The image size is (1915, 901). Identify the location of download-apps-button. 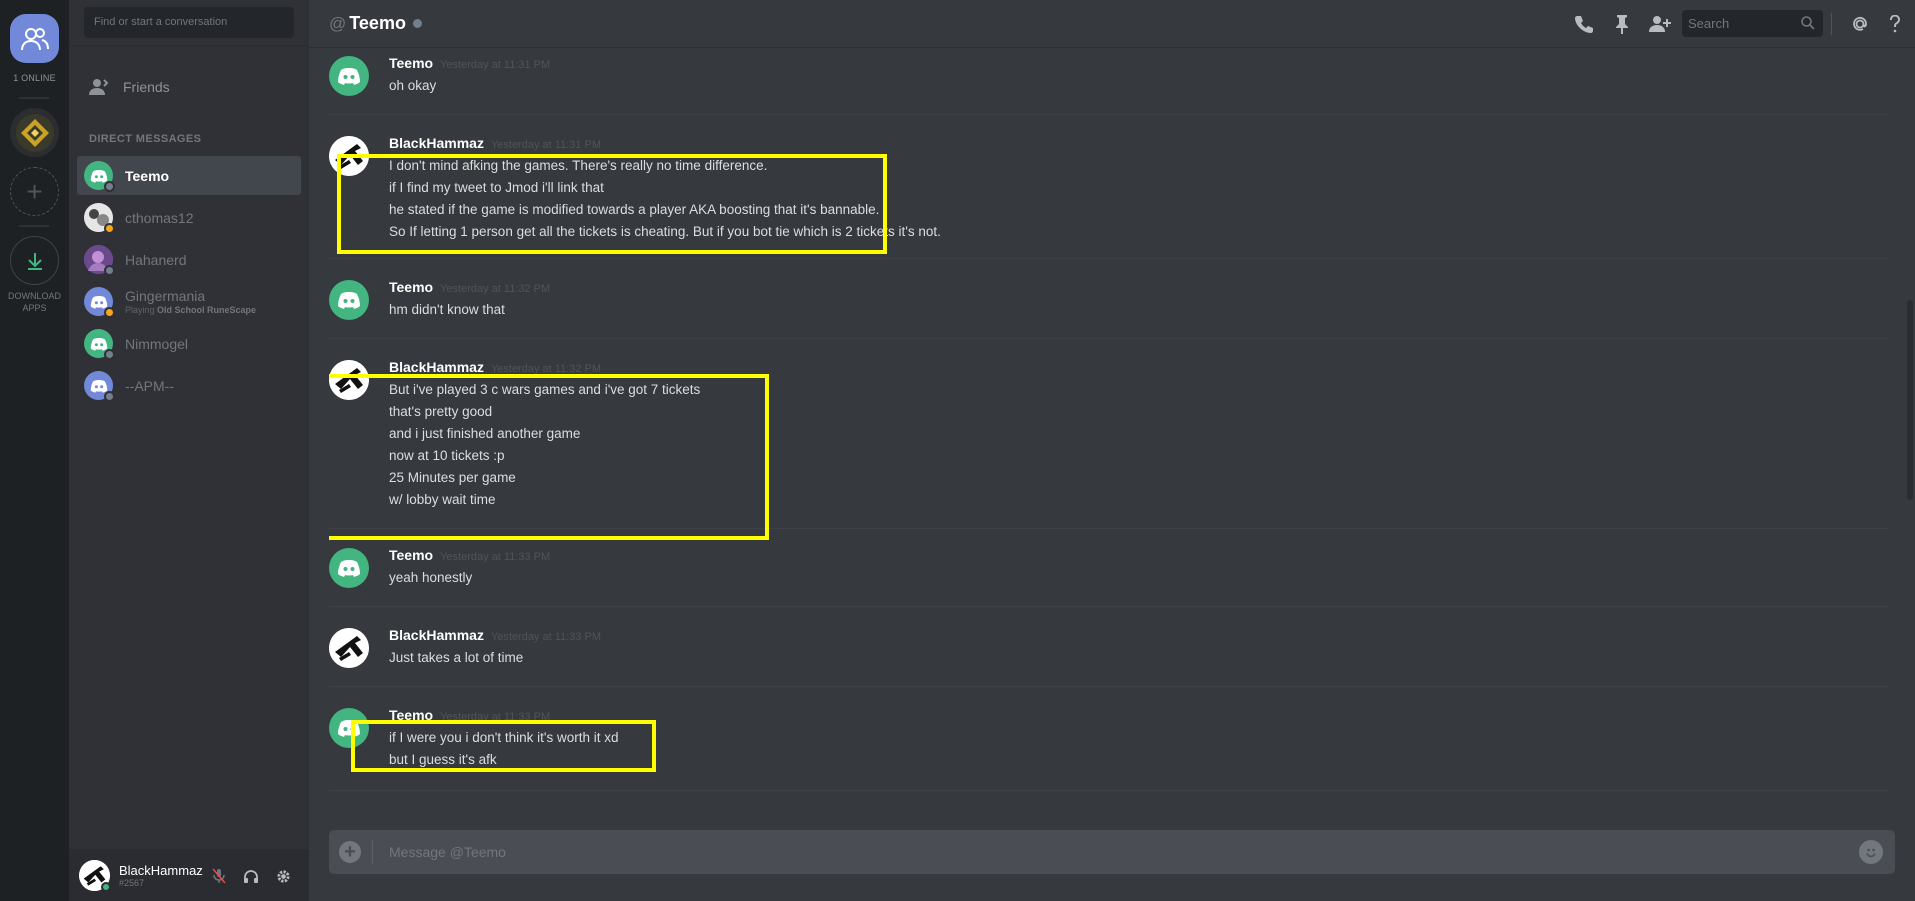
(34, 260).